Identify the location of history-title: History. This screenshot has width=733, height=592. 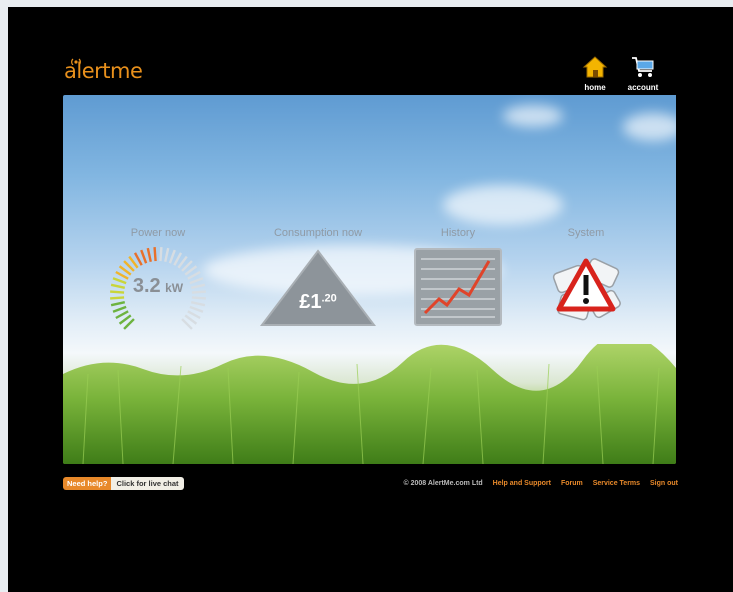
(458, 233).